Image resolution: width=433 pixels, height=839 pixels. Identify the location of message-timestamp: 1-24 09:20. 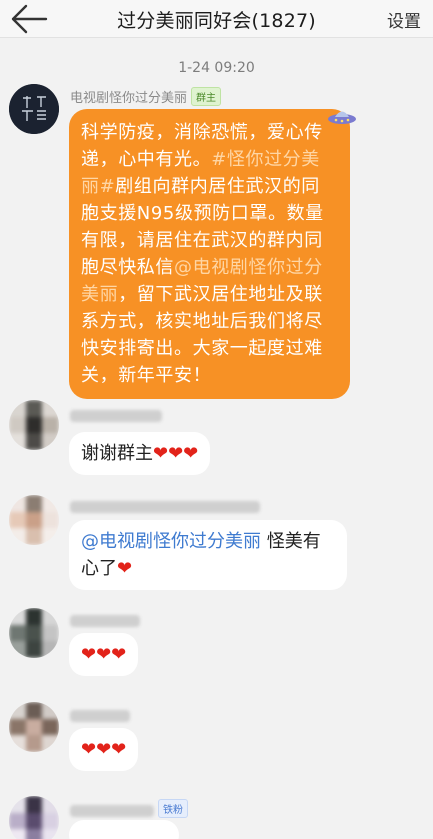
(216, 68).